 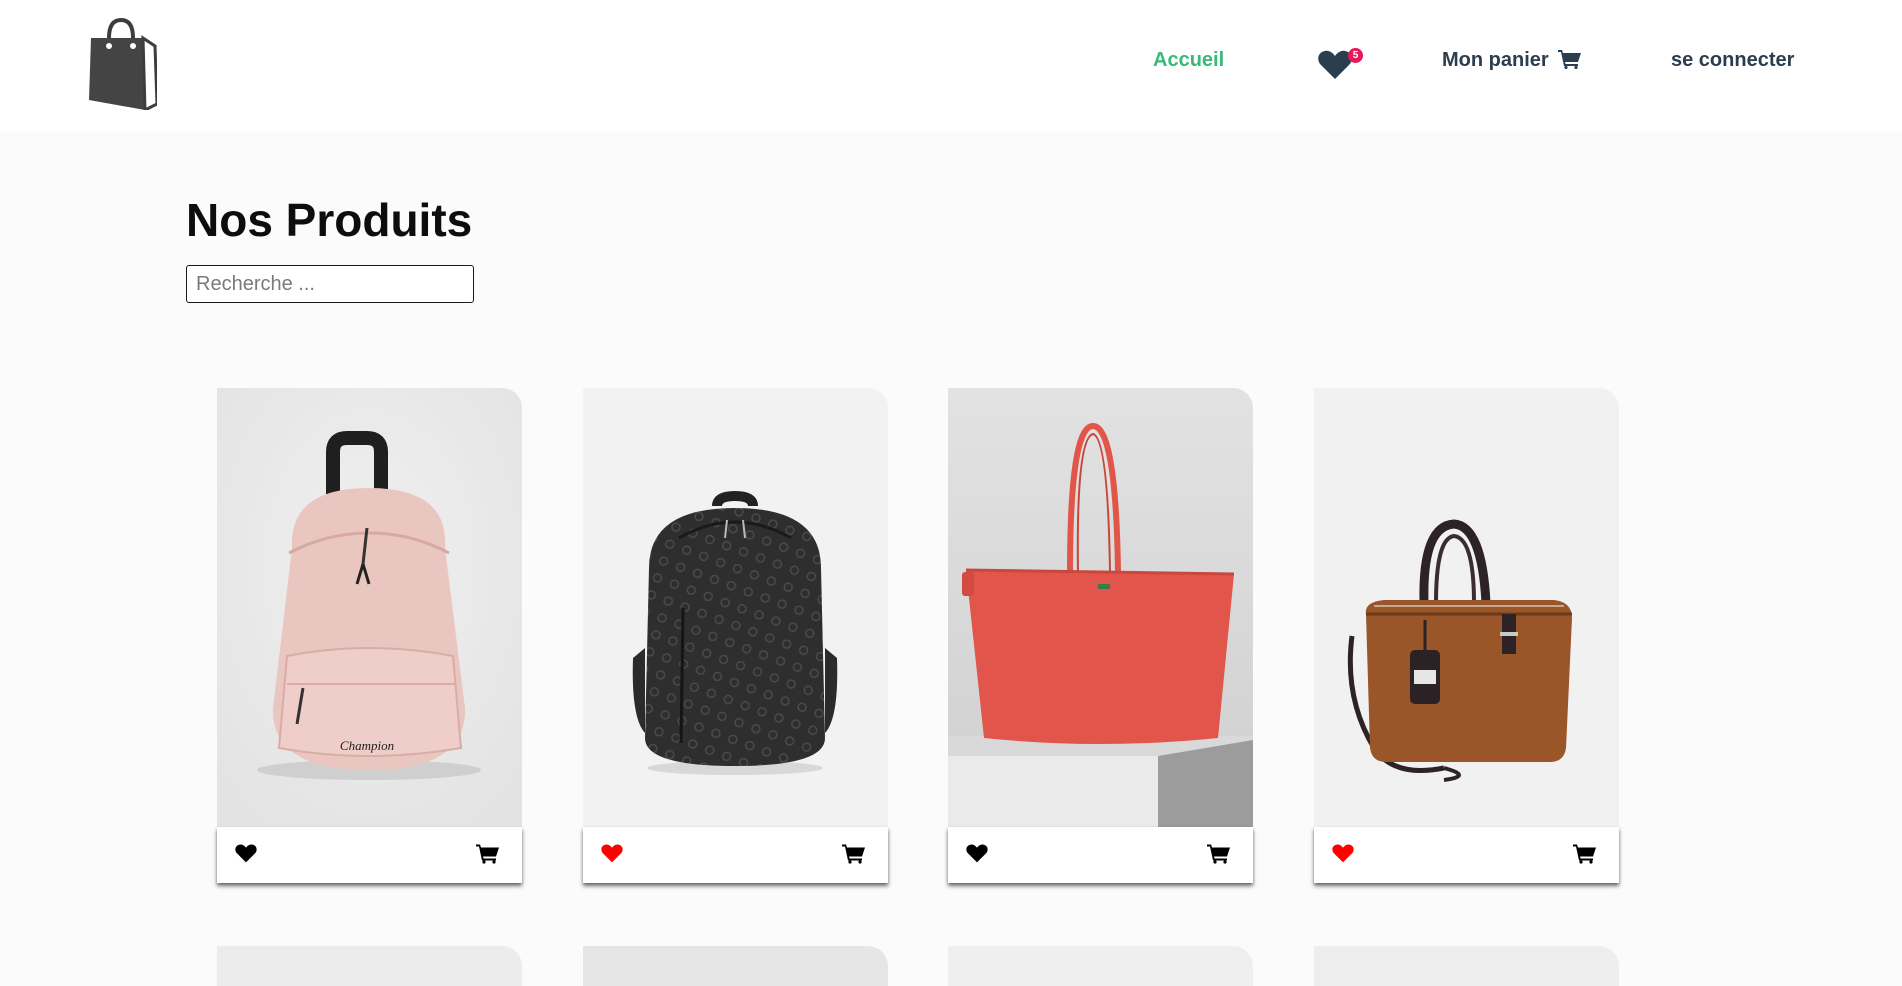 What do you see at coordinates (1188, 60) in the screenshot?
I see `nav-home-link: Accueil` at bounding box center [1188, 60].